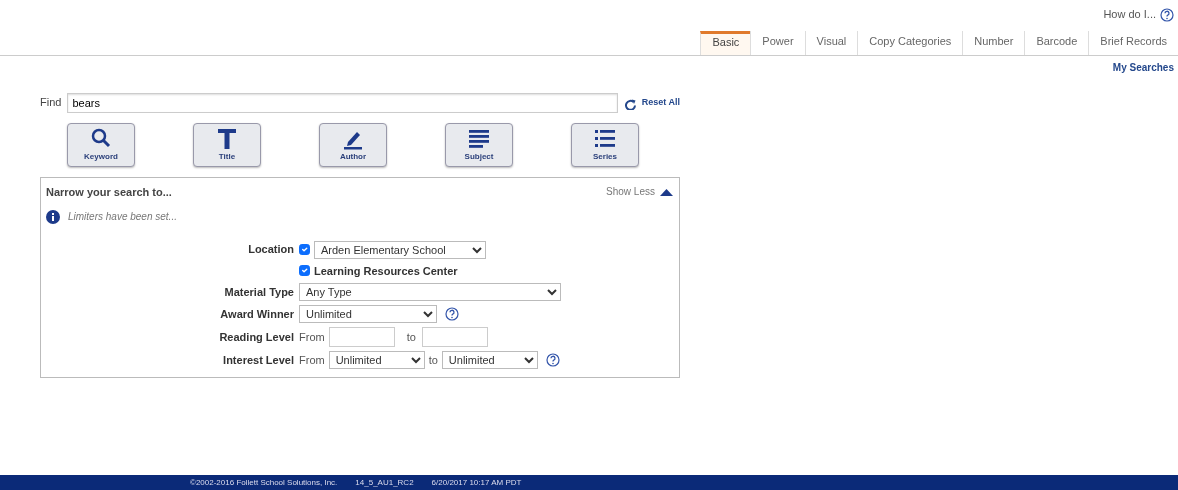  I want to click on field-label: Material Type, so click(258, 292).